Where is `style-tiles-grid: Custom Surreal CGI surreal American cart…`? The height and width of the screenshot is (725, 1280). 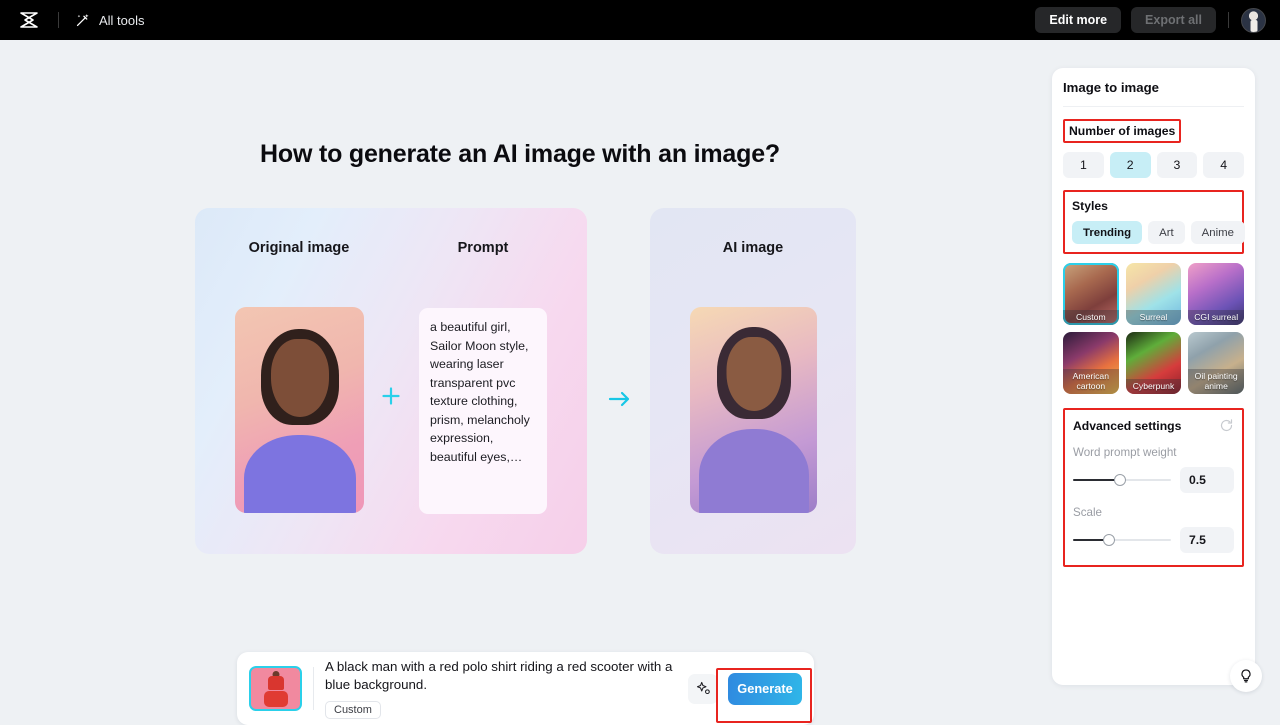
style-tiles-grid: Custom Surreal CGI surreal American cart… is located at coordinates (1153, 328).